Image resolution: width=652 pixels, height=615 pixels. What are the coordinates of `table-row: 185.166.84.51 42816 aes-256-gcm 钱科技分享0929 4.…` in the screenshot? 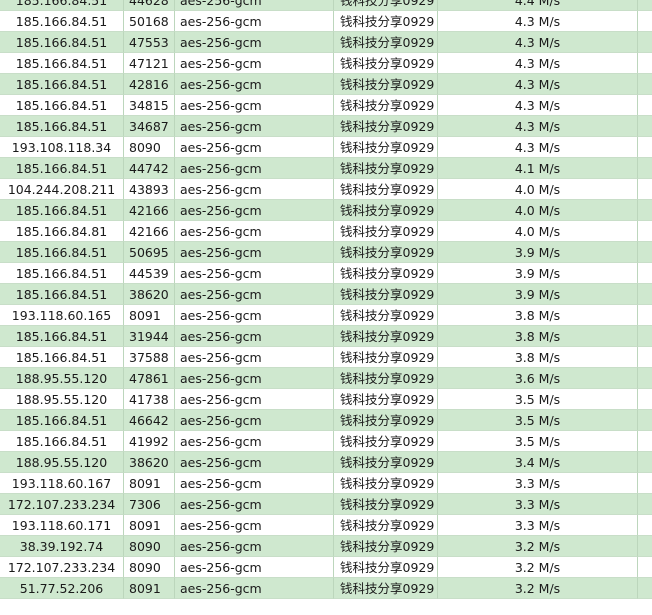 It's located at (326, 84).